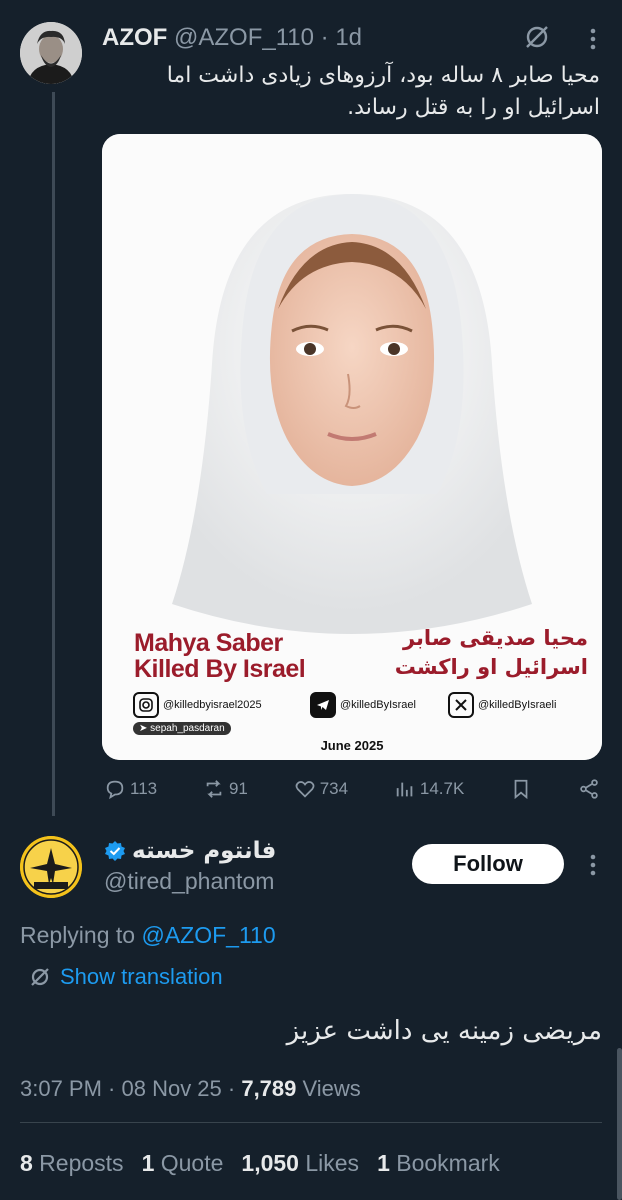 The image size is (622, 1200). What do you see at coordinates (220, 669) in the screenshot?
I see `caption-english-subtitle: Killed By Israel` at bounding box center [220, 669].